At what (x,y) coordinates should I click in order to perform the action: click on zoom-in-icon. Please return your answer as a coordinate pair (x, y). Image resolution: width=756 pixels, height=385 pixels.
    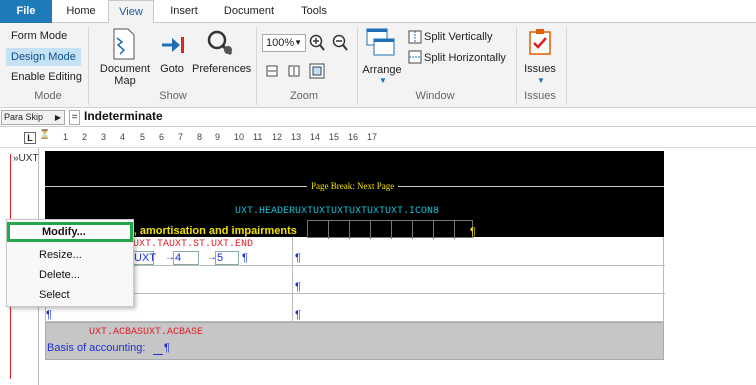
    Looking at the image, I should click on (317, 44).